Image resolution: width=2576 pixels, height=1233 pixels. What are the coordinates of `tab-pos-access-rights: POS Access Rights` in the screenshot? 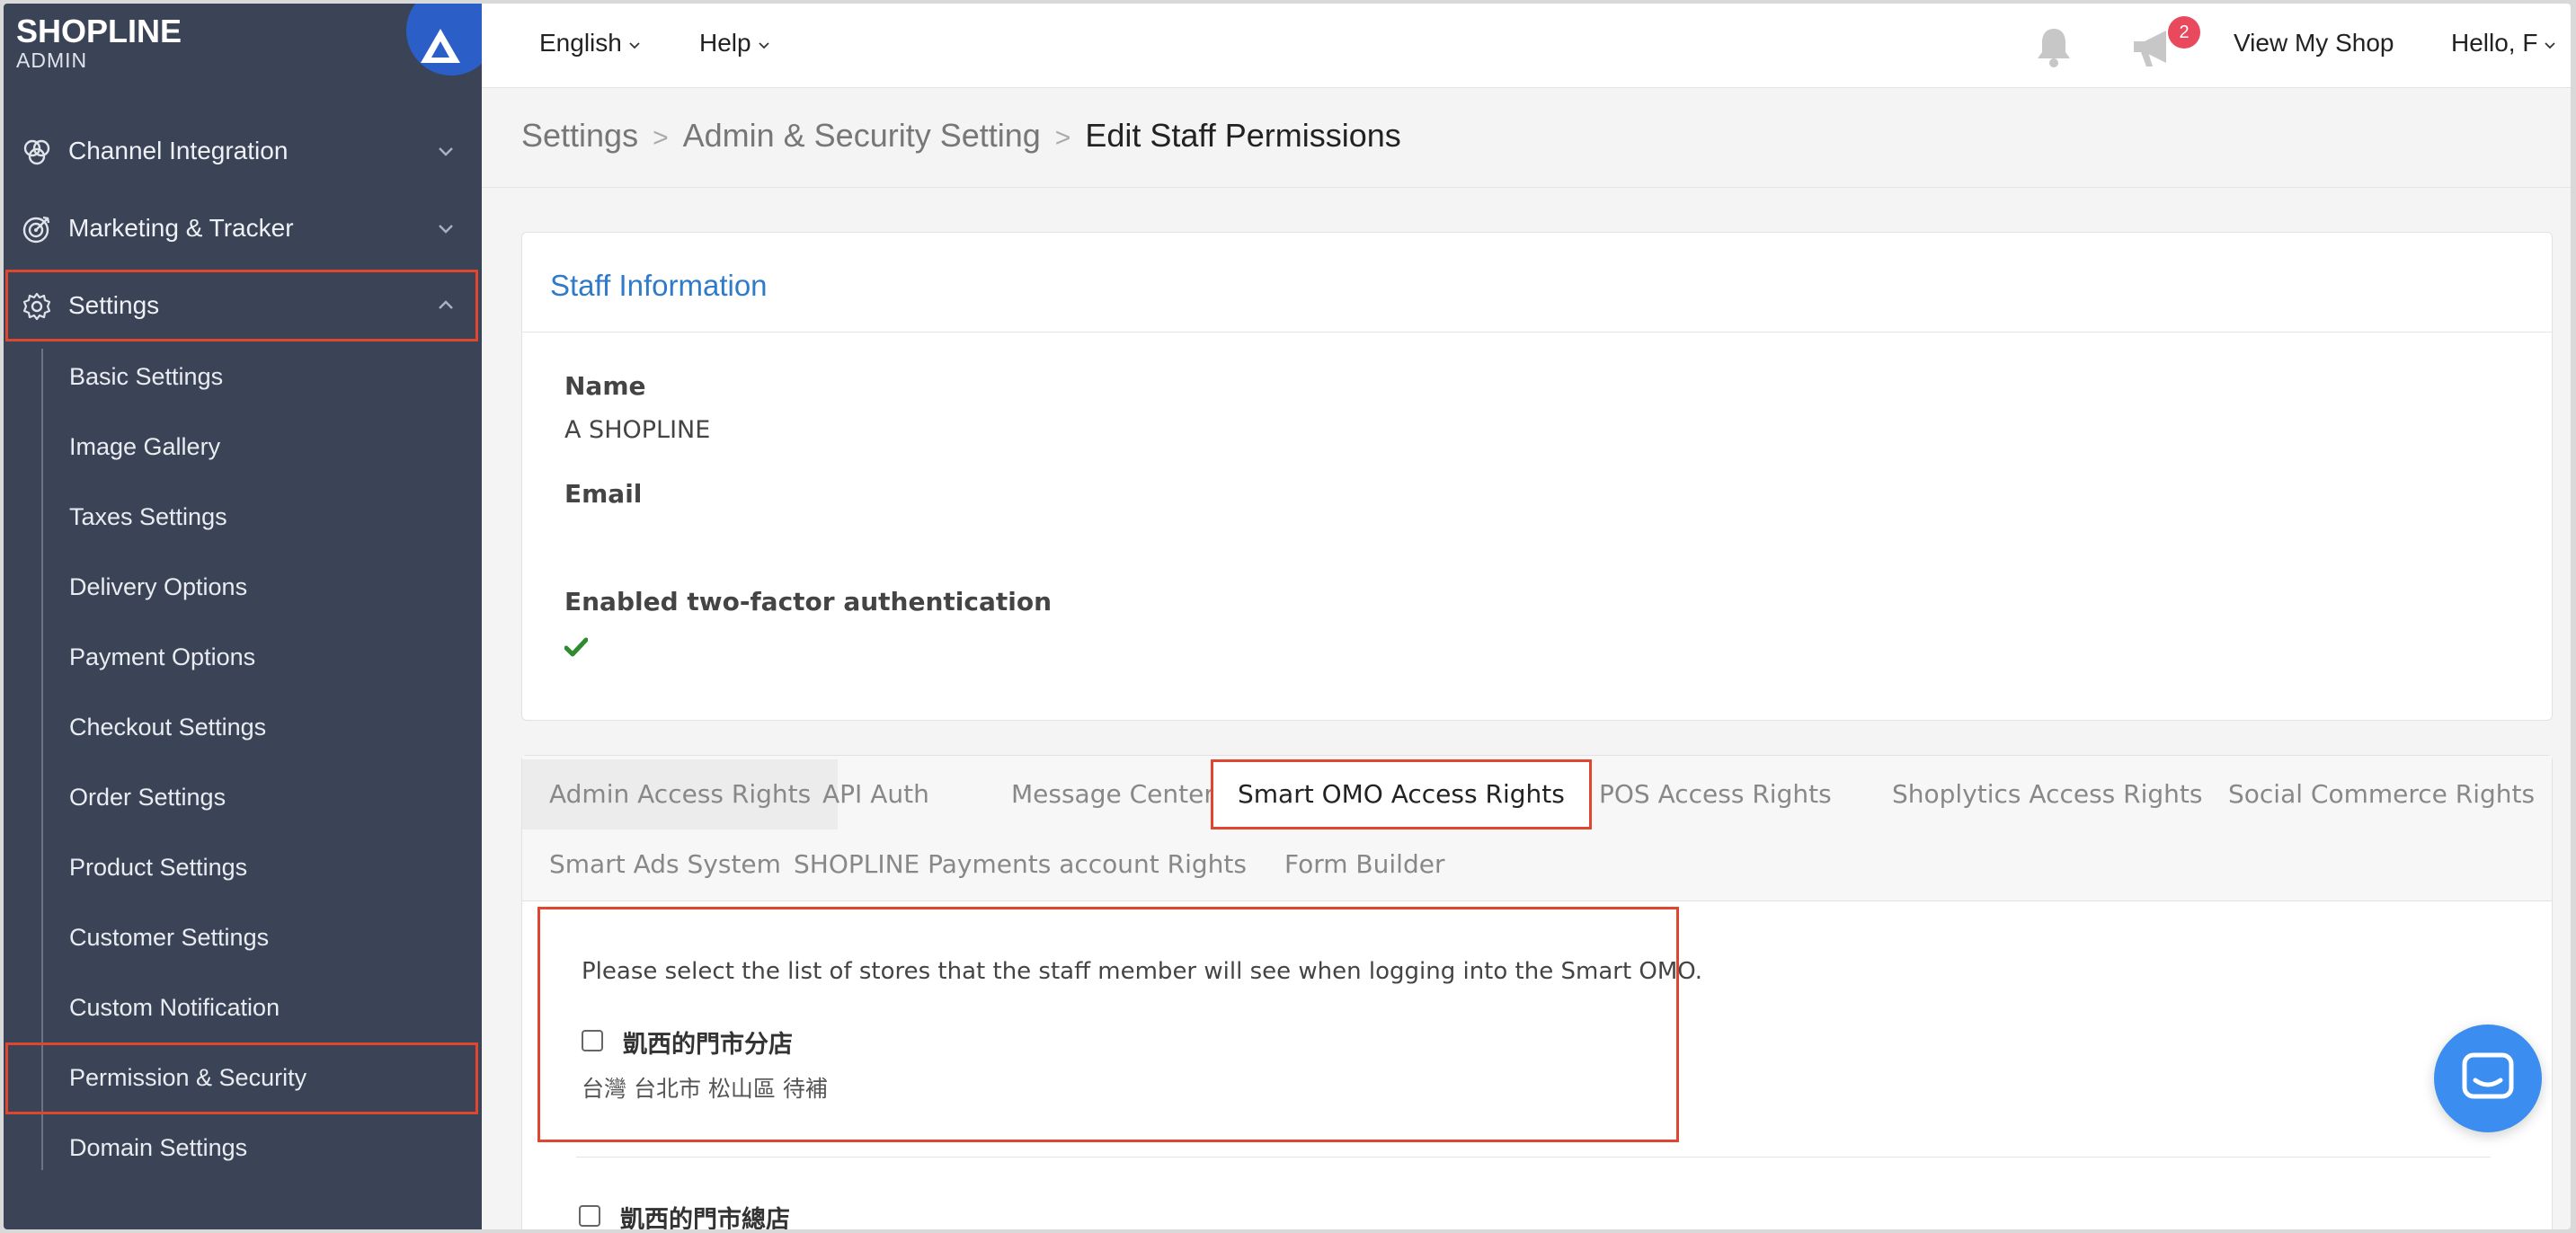 It's located at (1715, 794).